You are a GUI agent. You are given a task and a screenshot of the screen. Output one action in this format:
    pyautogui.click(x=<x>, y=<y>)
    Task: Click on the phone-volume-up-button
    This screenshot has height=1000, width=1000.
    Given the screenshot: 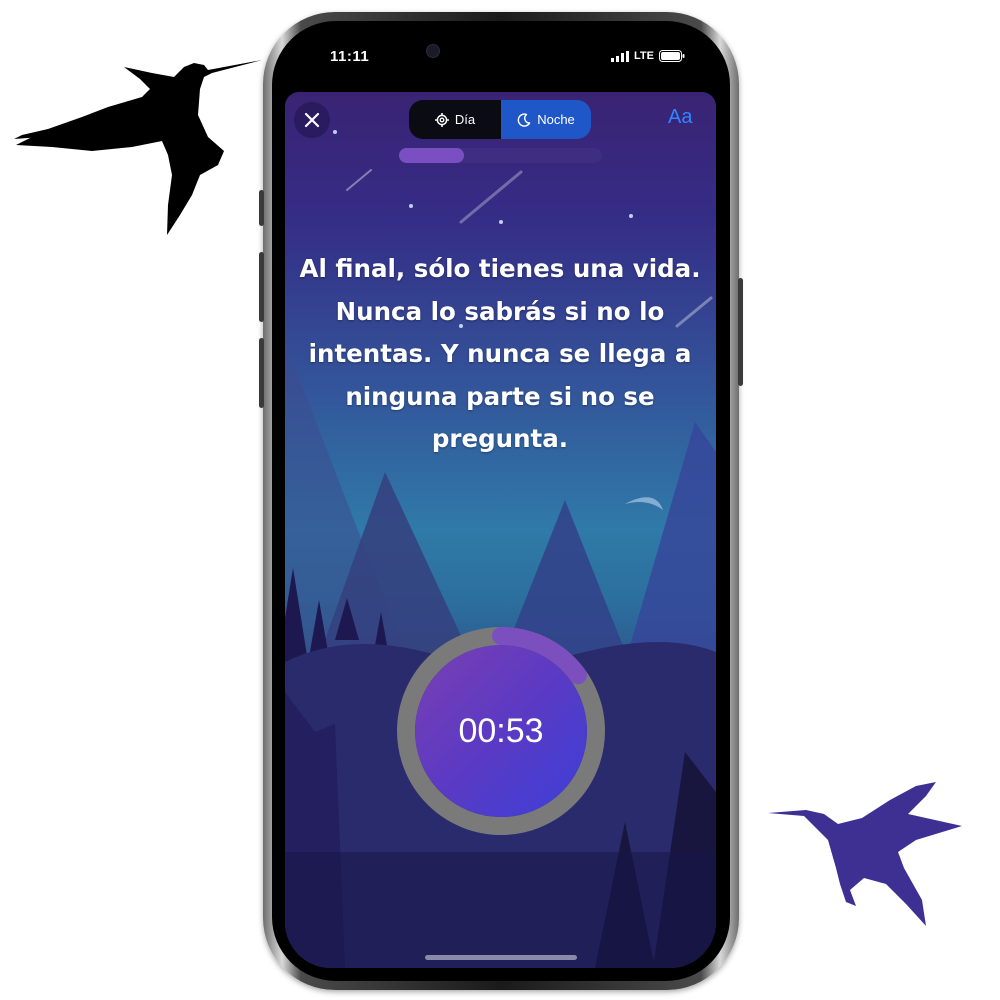 What is the action you would take?
    pyautogui.click(x=261, y=287)
    